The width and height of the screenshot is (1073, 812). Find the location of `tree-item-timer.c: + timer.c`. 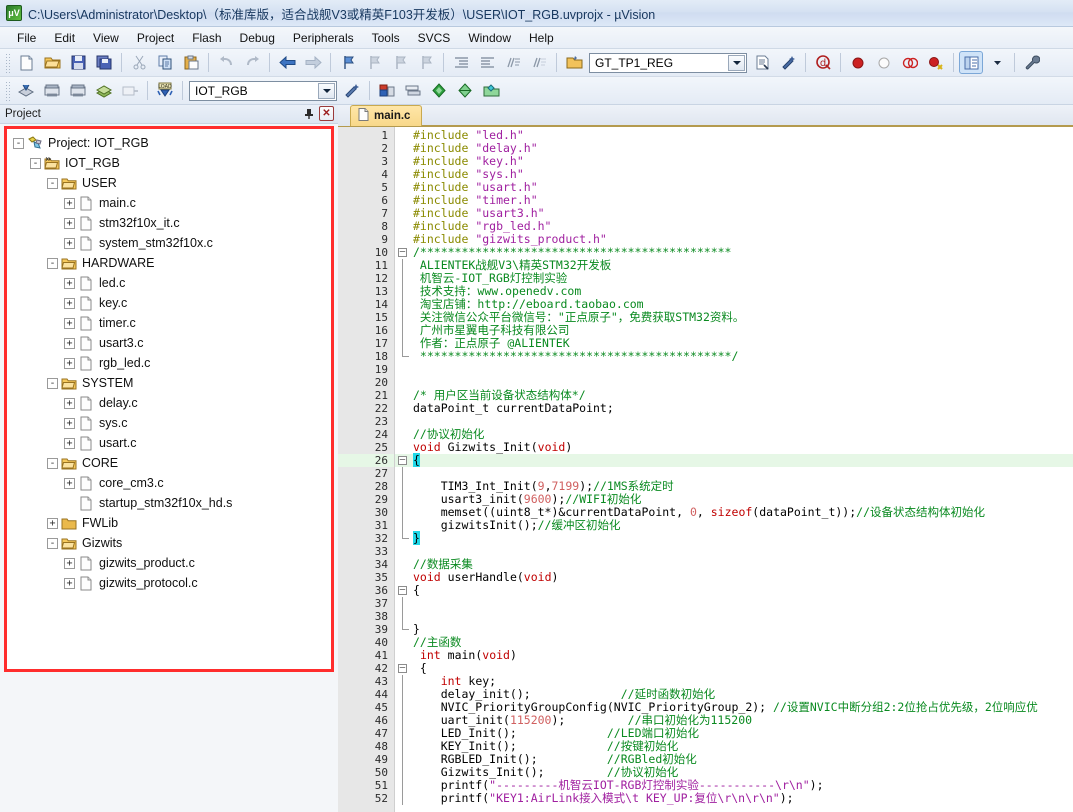

tree-item-timer.c: + timer.c is located at coordinates (169, 323).